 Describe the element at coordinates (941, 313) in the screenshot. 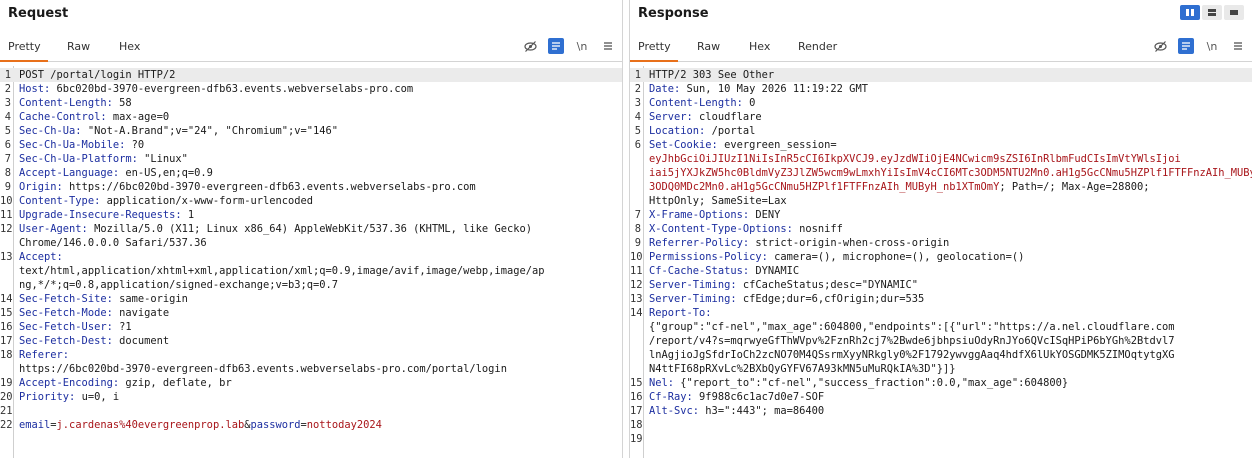

I see `code-line: 14 Report-To:` at that location.